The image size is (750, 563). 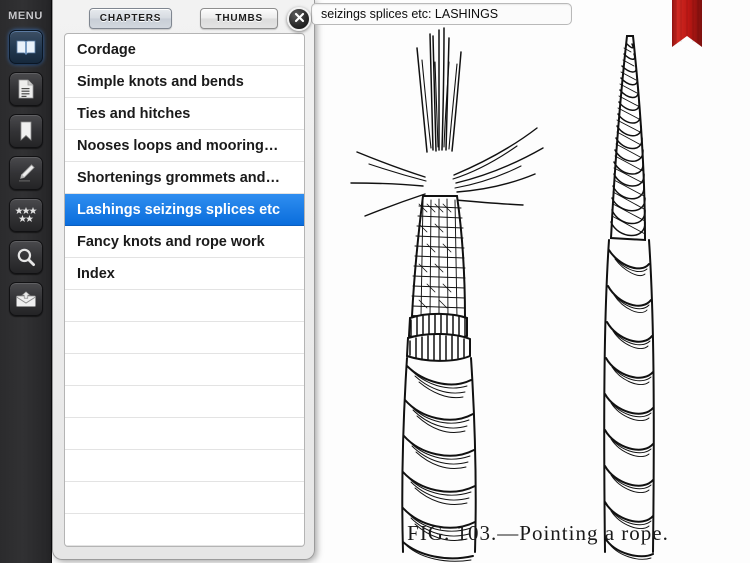 What do you see at coordinates (184, 82) in the screenshot?
I see `chapter-item-simple-knots-and-bends: Simple knots and bends` at bounding box center [184, 82].